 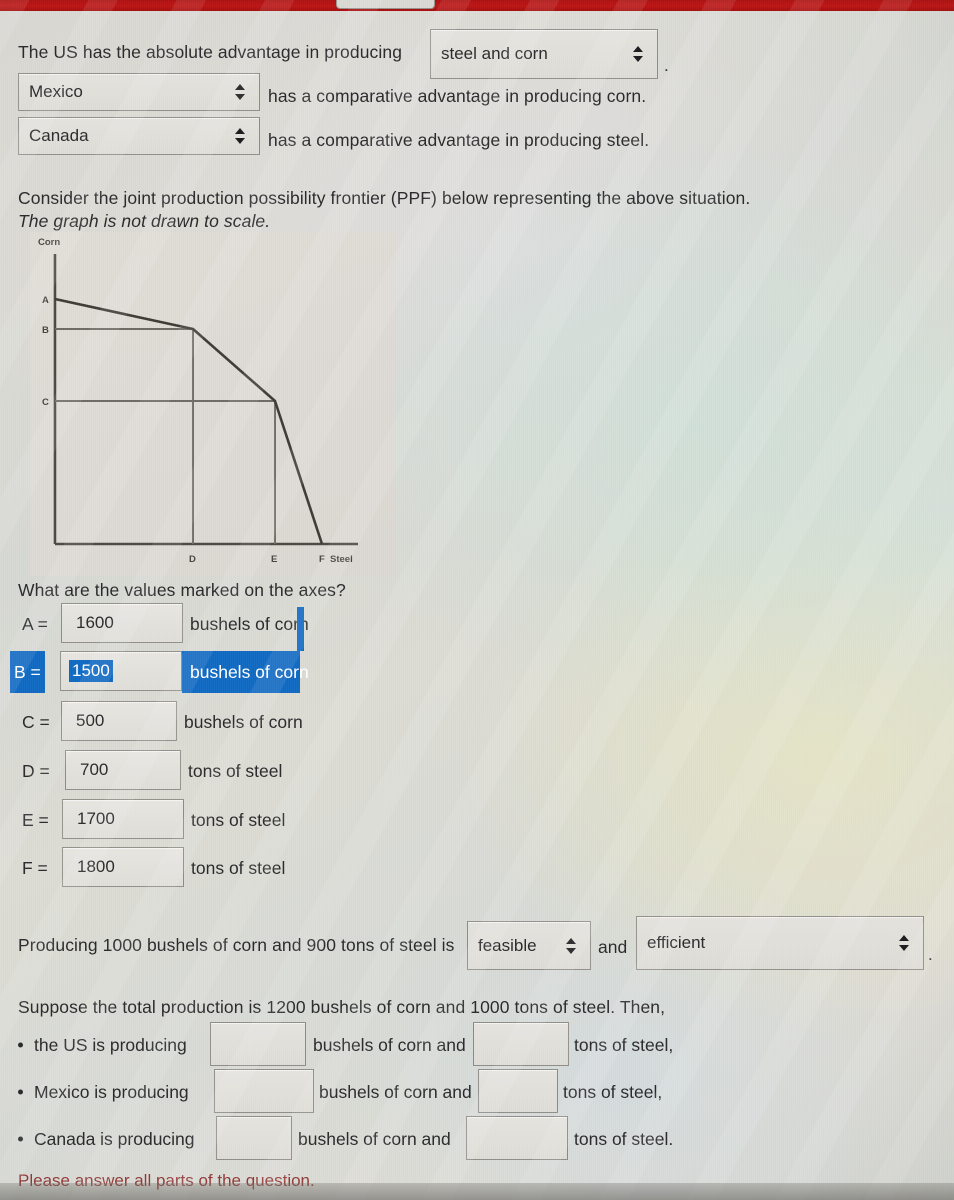 I want to click on axis-unit-C: bushels of corn, so click(x=243, y=721).